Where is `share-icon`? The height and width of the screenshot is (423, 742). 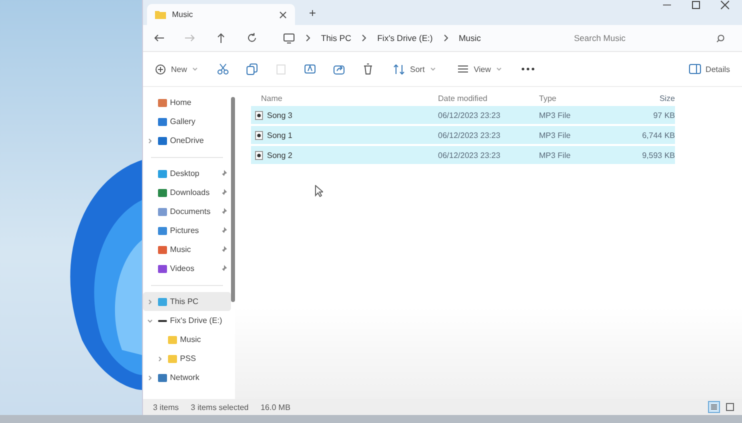 share-icon is located at coordinates (339, 69).